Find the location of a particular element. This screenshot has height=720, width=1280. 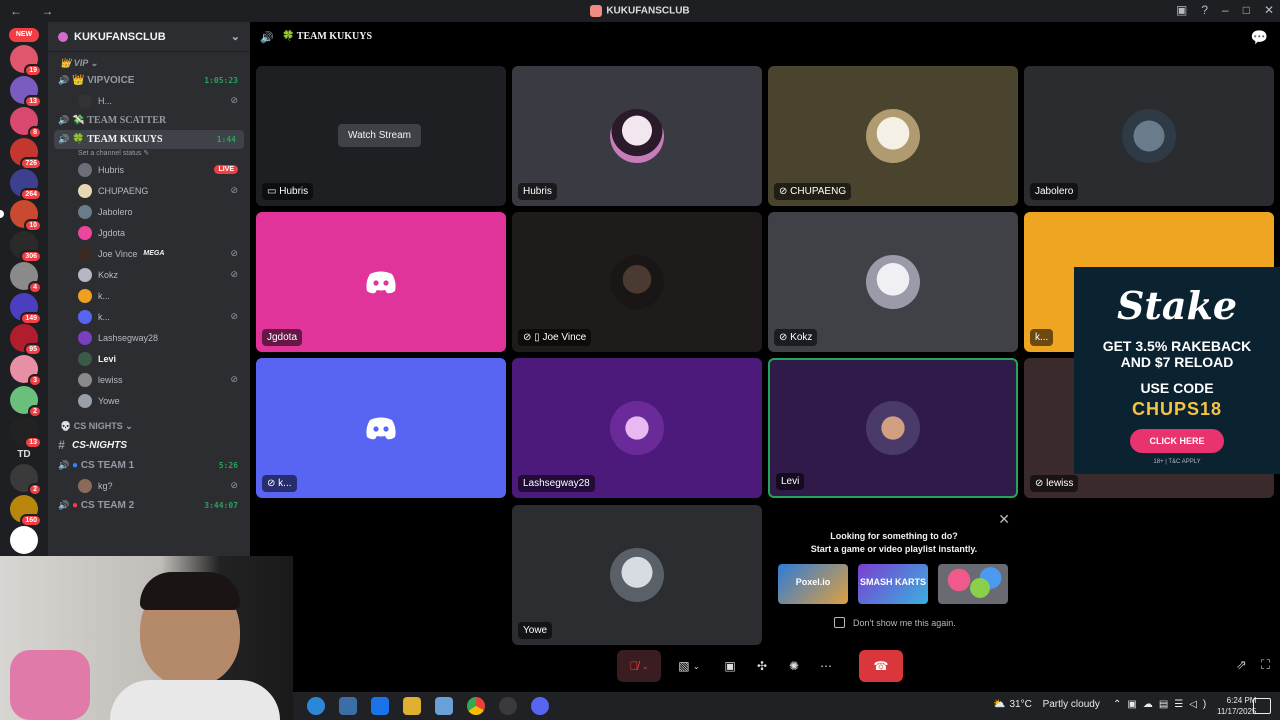

server-td: TD is located at coordinates (24, 454).